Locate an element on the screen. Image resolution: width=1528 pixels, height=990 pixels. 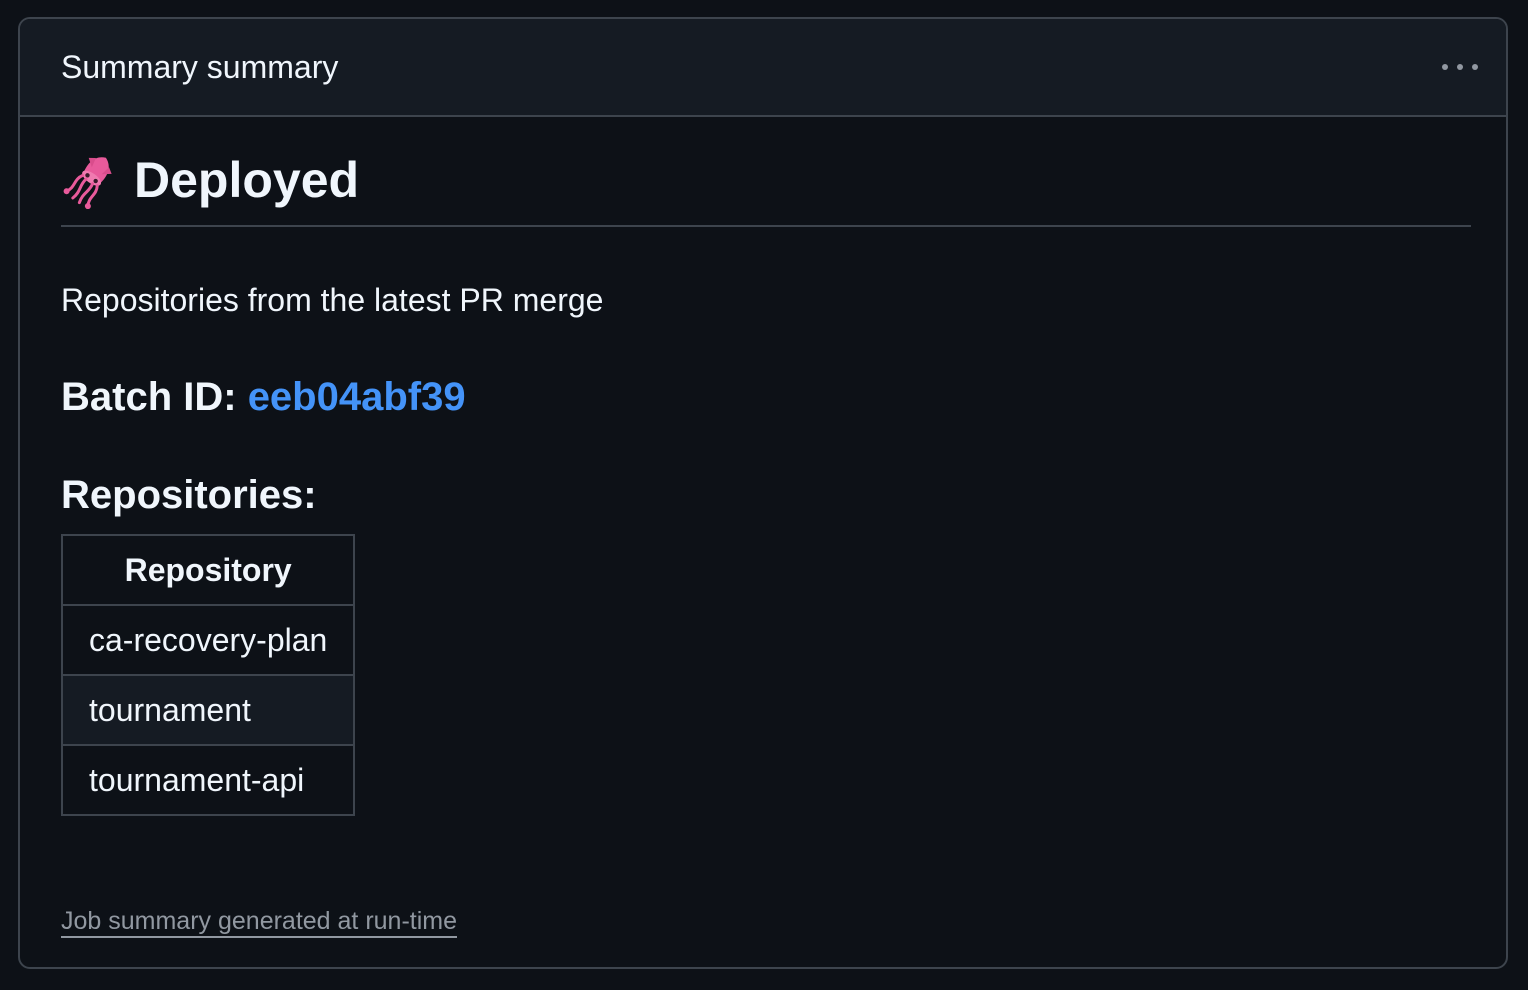
description-text: Repositories from the latest PR merge is located at coordinates (332, 300).